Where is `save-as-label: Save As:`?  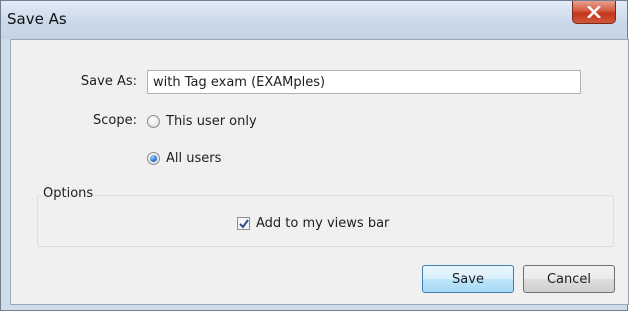
save-as-label: Save As: is located at coordinates (108, 81).